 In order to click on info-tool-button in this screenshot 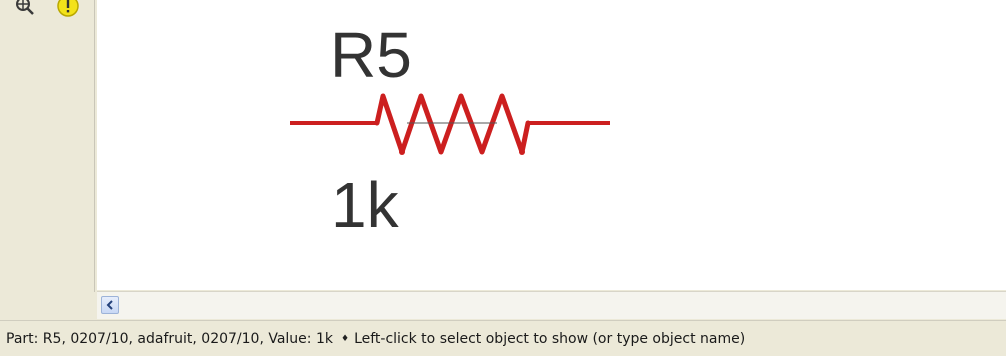, I will do `click(68, 9)`.